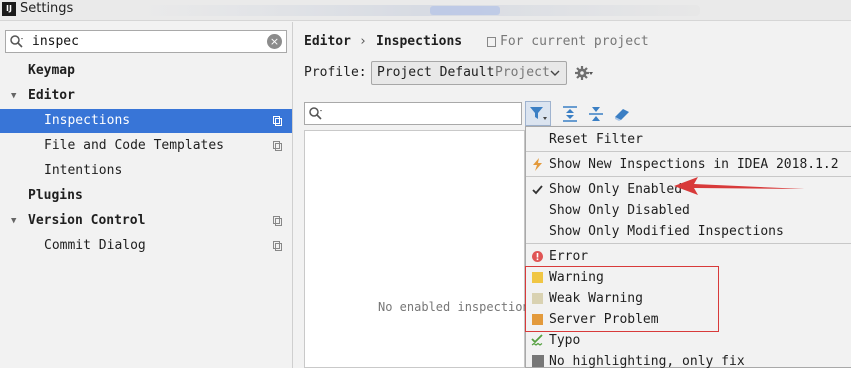 The image size is (851, 368). I want to click on tree-item-plugins: Plugins, so click(146, 196).